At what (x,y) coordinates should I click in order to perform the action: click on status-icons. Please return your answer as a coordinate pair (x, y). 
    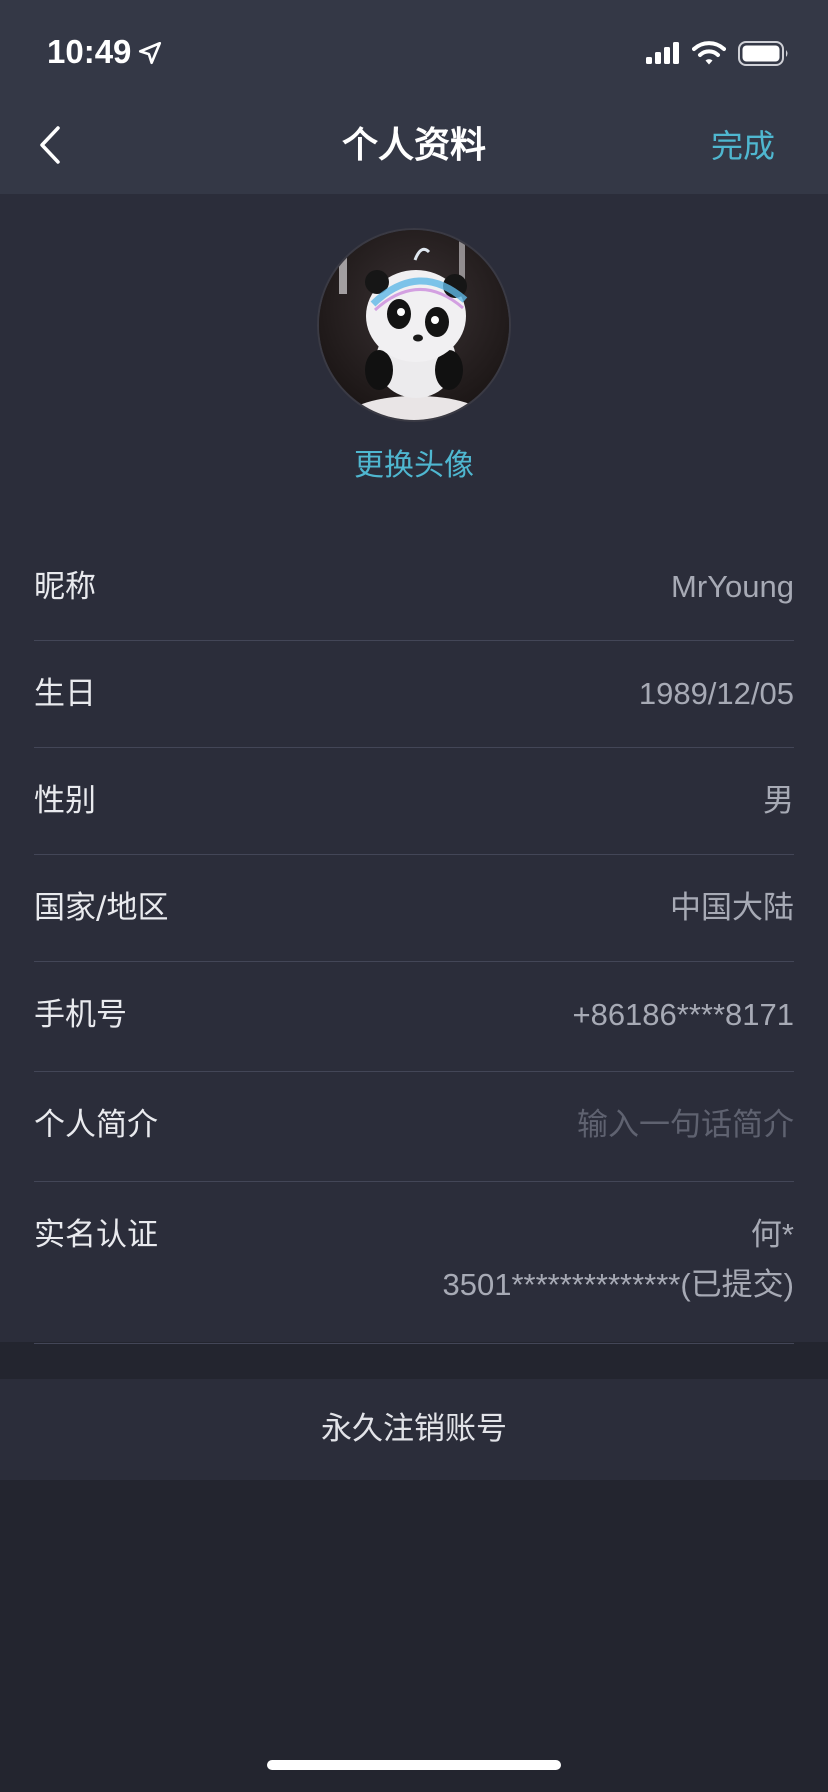
    Looking at the image, I should click on (718, 53).